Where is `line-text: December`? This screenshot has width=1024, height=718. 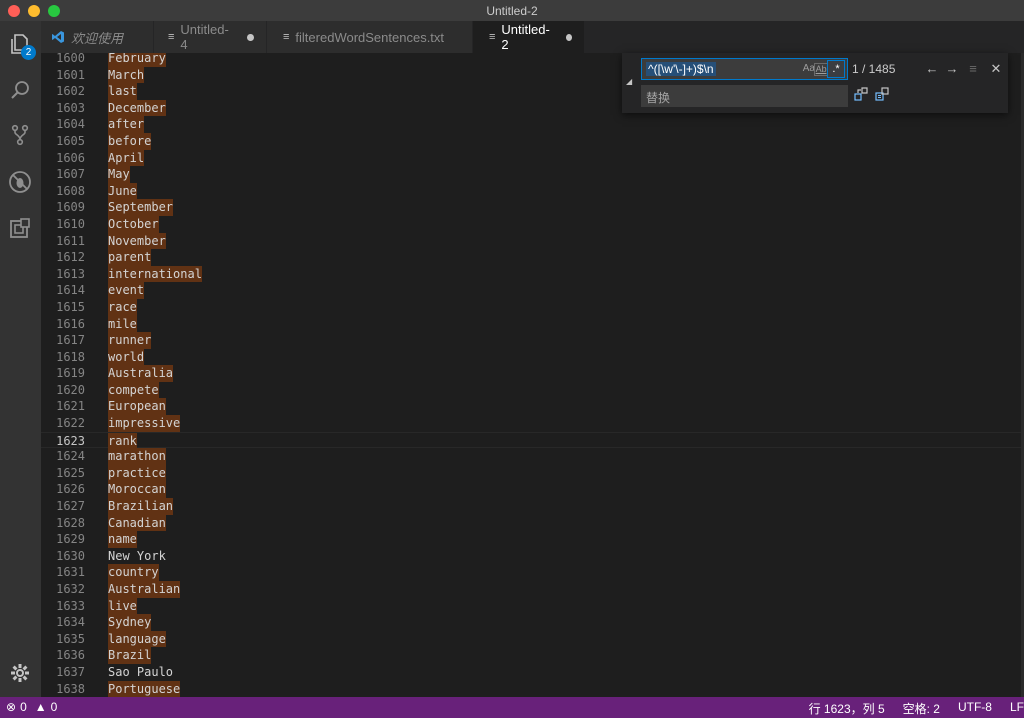 line-text: December is located at coordinates (137, 108).